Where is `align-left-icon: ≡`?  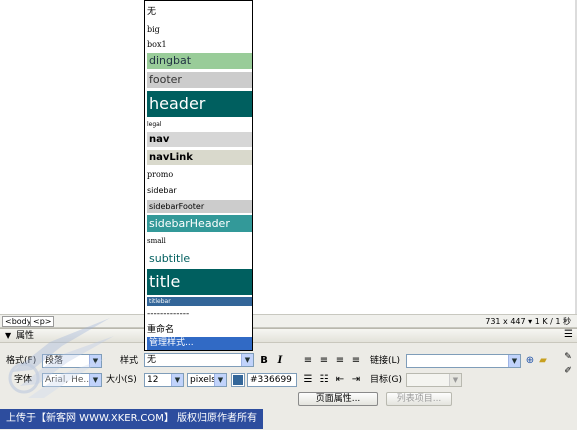 align-left-icon: ≡ is located at coordinates (308, 361).